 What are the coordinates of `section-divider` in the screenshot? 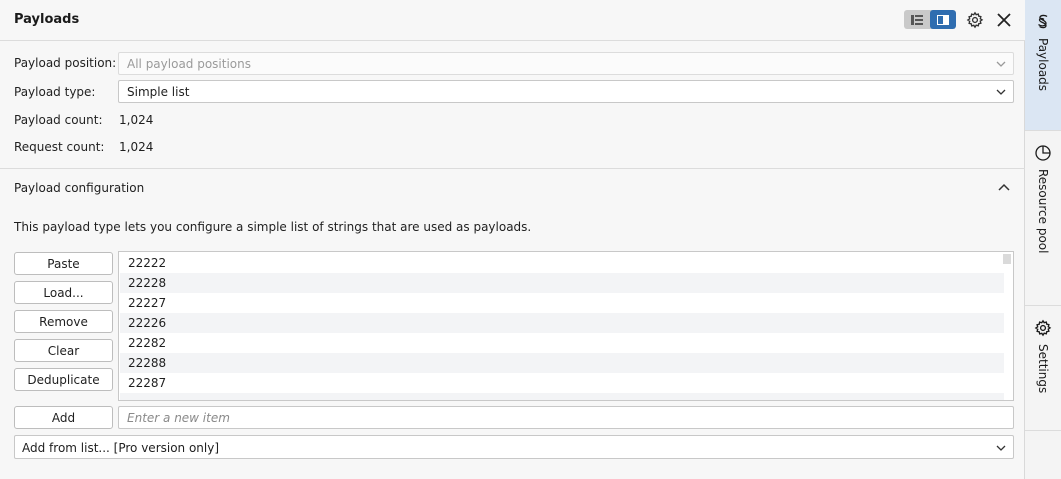 It's located at (512, 168).